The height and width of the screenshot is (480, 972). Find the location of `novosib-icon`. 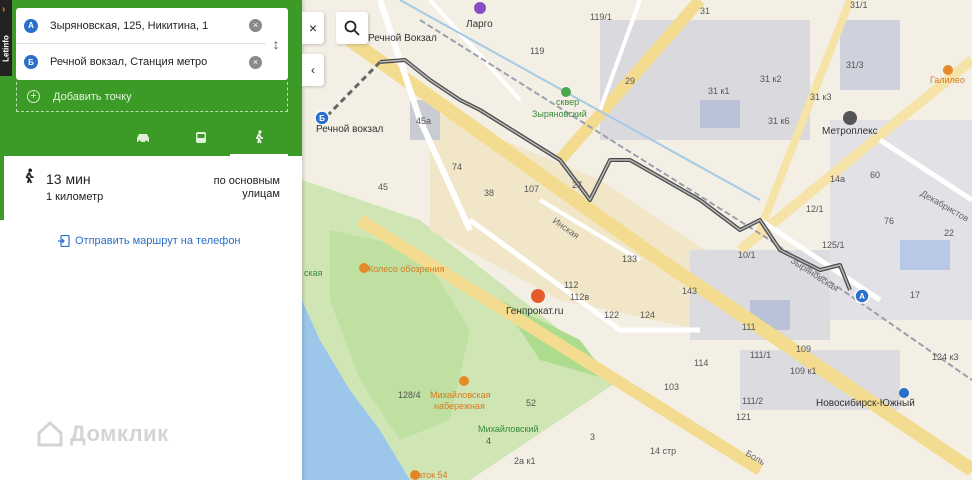

novosib-icon is located at coordinates (904, 393).